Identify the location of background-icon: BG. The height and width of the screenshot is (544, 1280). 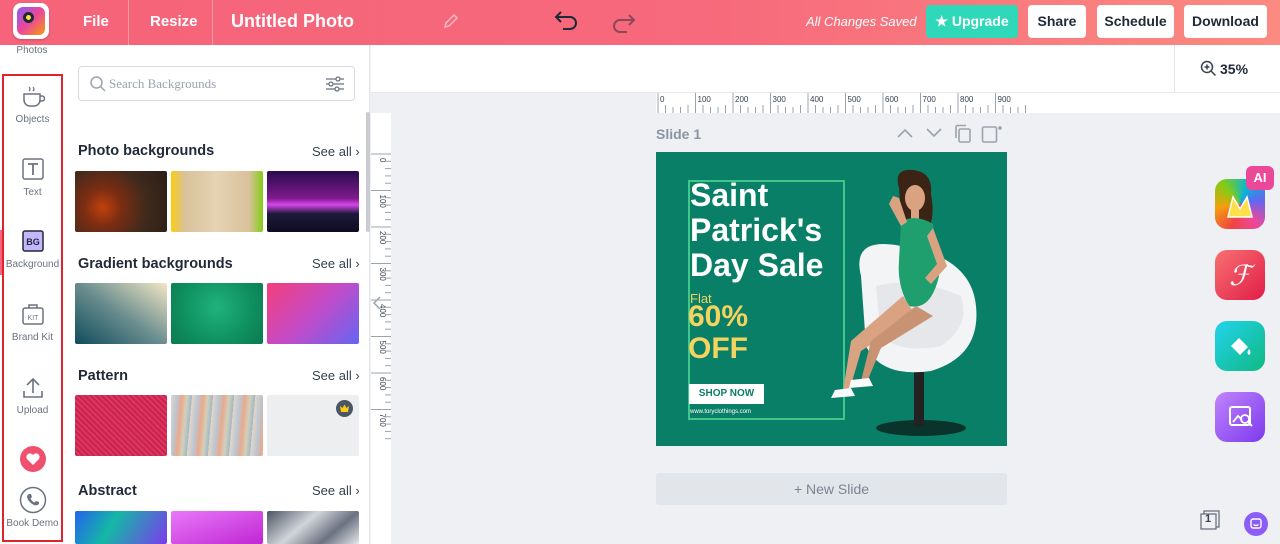
(32, 241).